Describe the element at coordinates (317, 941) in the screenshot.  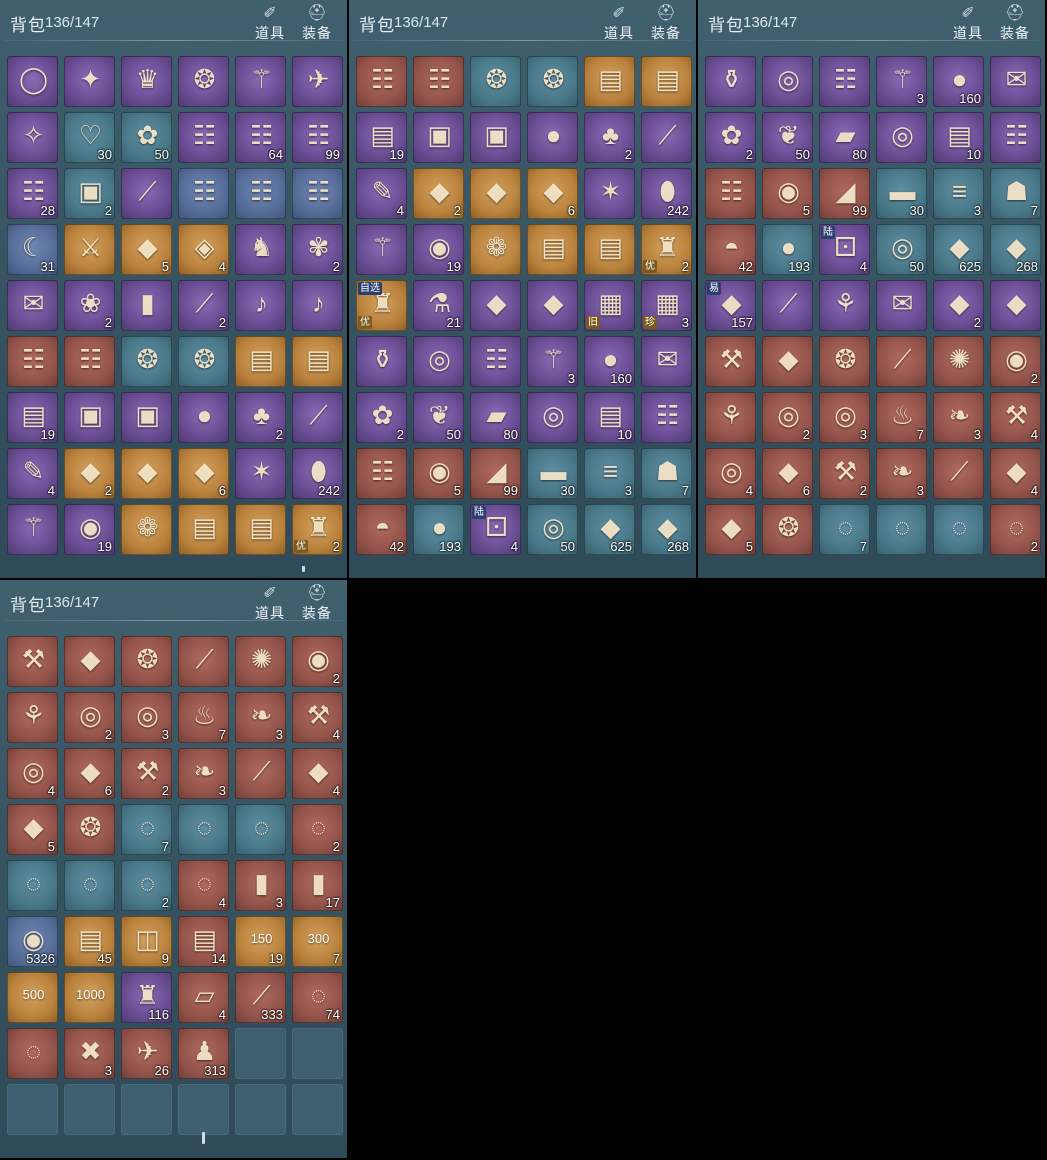
I see `item-slot: 300 7` at that location.